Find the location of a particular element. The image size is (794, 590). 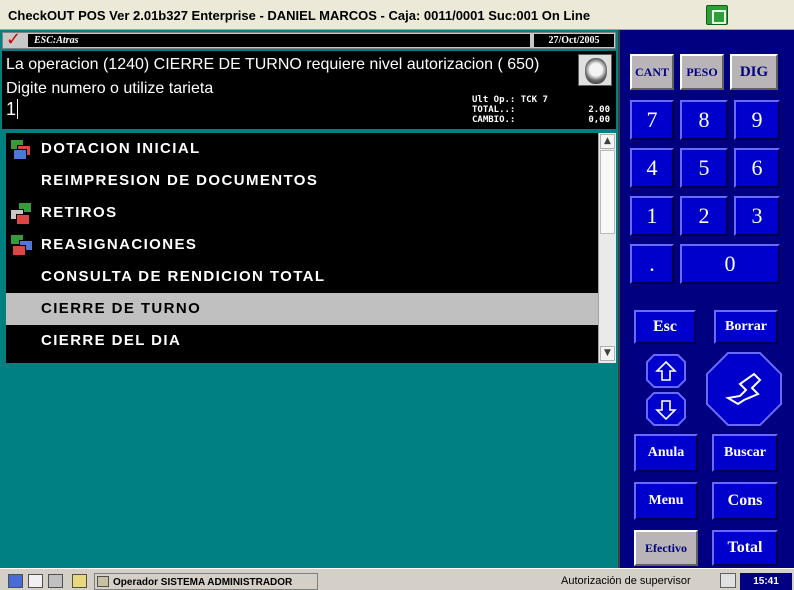

key-2: 2 is located at coordinates (704, 216).